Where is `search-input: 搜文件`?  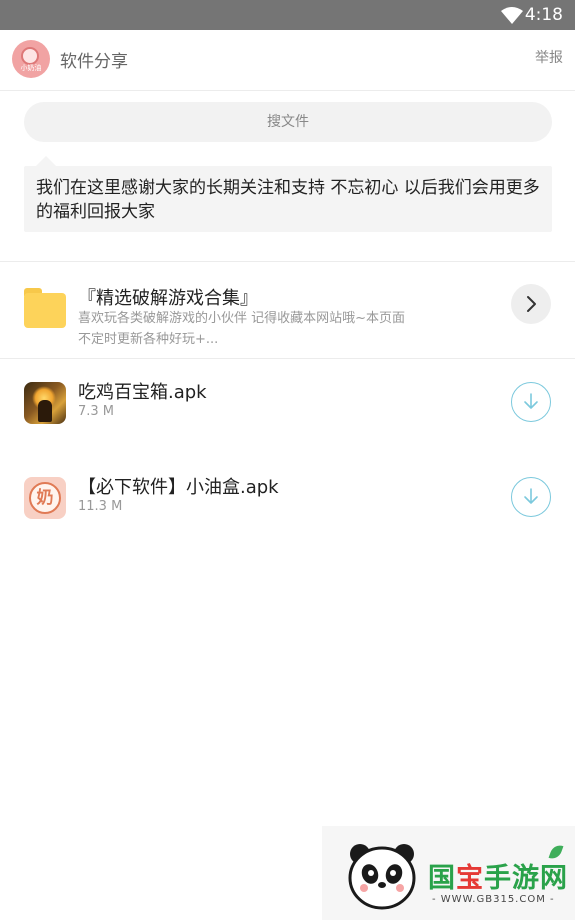
search-input: 搜文件 is located at coordinates (288, 122).